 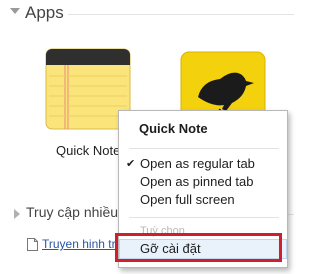 I want to click on context-menu-title: Quick Note, so click(x=173, y=128).